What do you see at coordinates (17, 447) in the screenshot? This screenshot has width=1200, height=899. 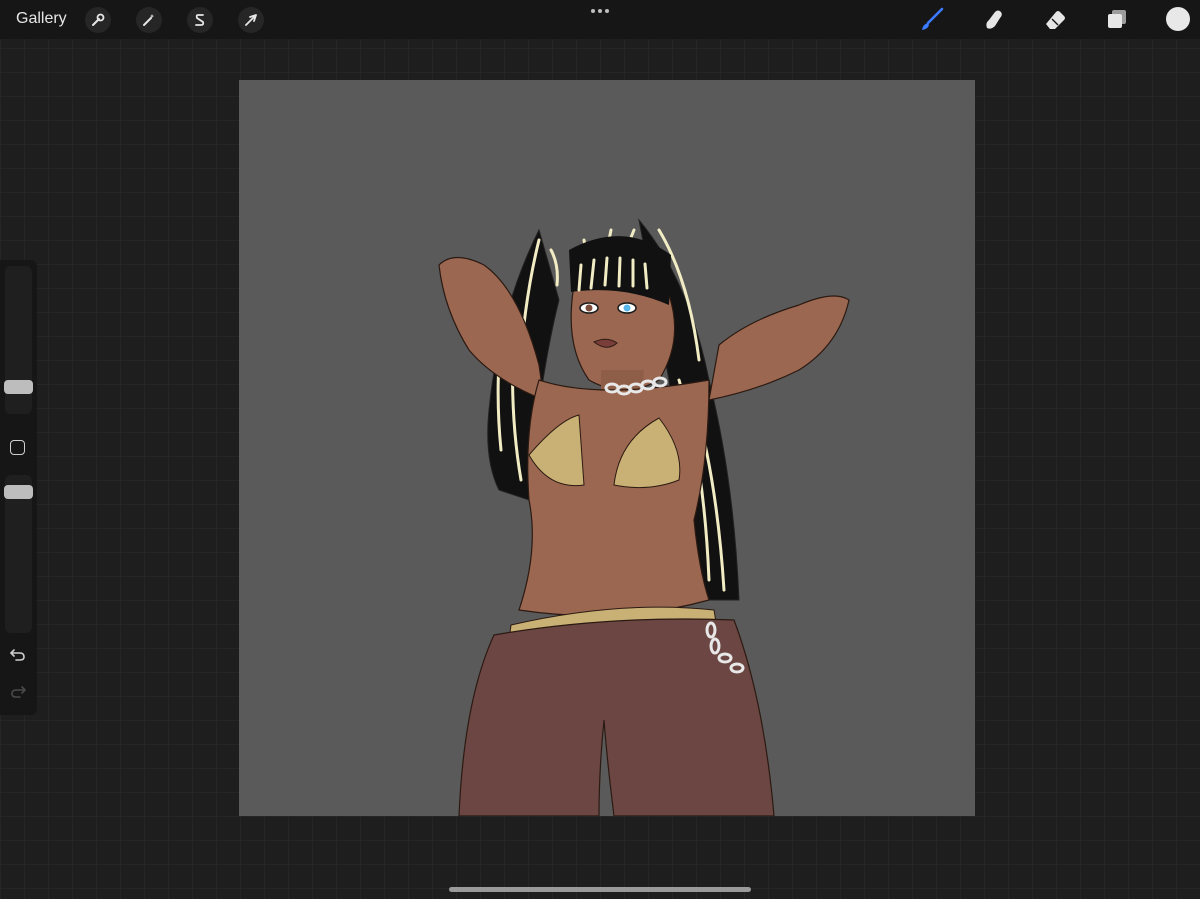 I see `modify-button` at bounding box center [17, 447].